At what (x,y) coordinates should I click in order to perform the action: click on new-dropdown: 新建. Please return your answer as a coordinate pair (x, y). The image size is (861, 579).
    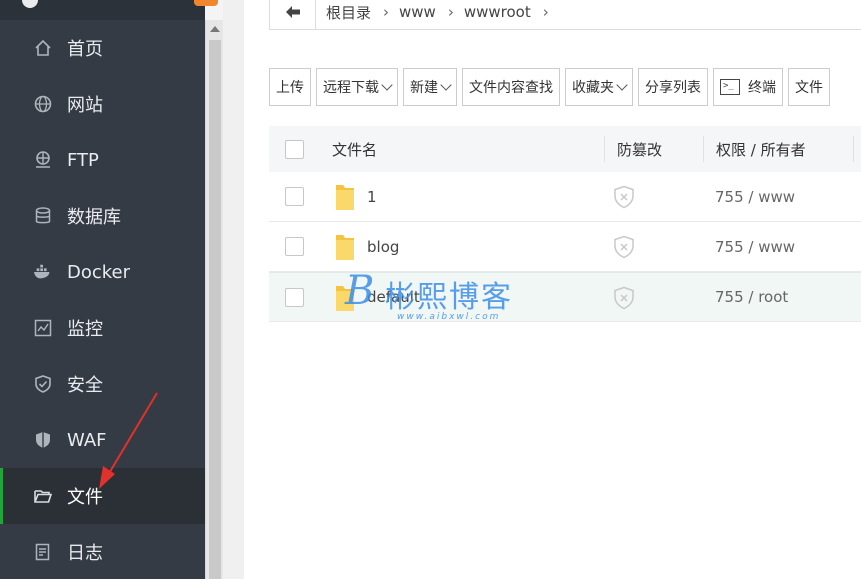
    Looking at the image, I should click on (430, 87).